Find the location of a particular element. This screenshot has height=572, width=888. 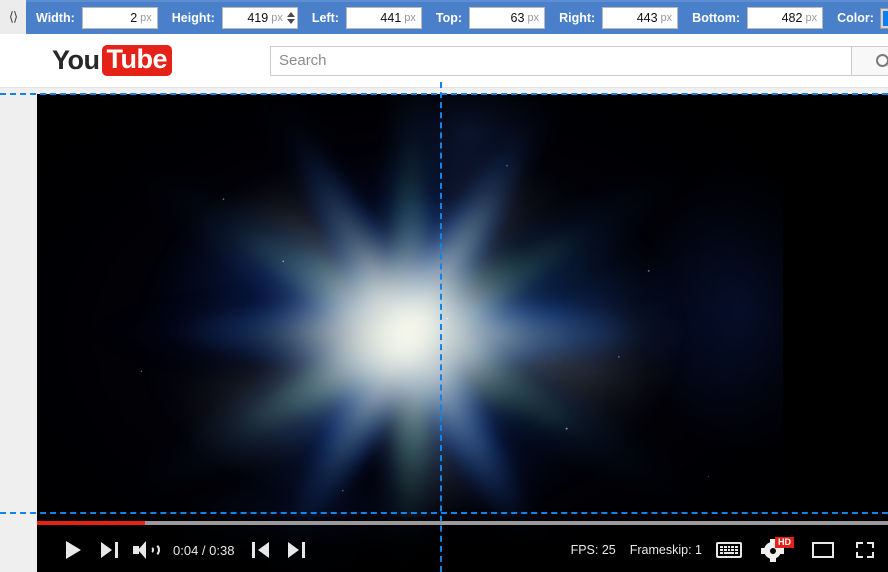

previous-video-button is located at coordinates (260, 550).